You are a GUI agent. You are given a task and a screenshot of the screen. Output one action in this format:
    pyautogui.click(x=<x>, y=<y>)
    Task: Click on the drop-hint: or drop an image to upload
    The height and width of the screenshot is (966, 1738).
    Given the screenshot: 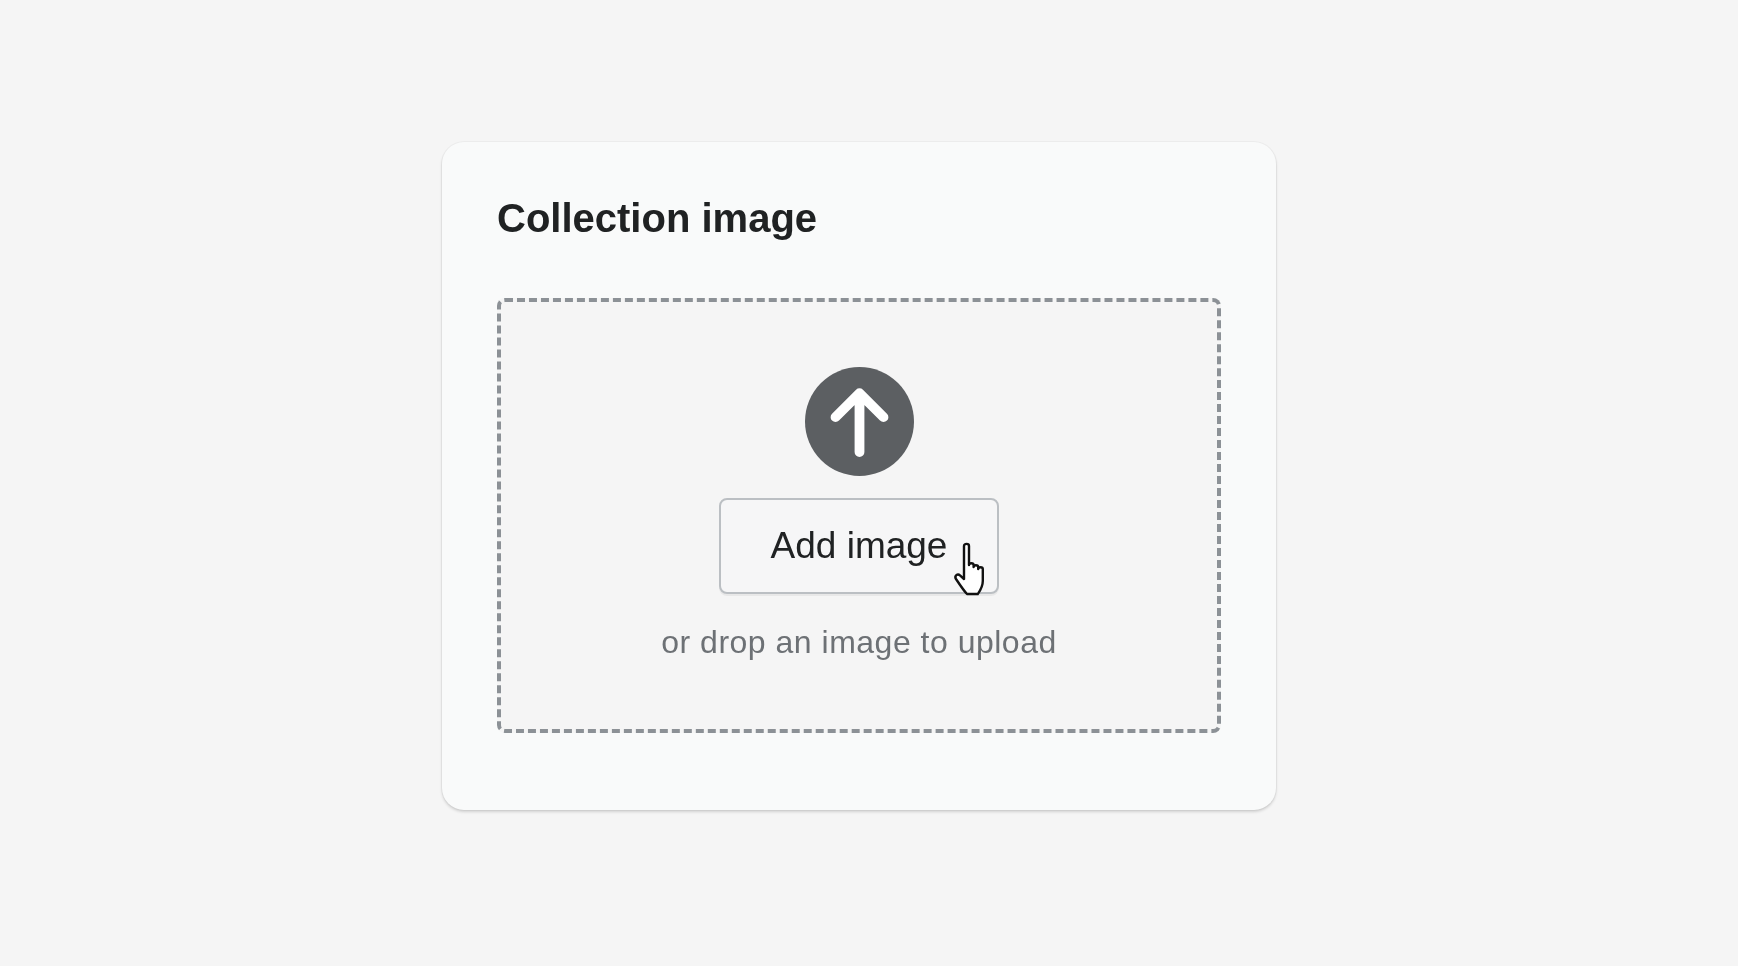 What is the action you would take?
    pyautogui.click(x=859, y=642)
    